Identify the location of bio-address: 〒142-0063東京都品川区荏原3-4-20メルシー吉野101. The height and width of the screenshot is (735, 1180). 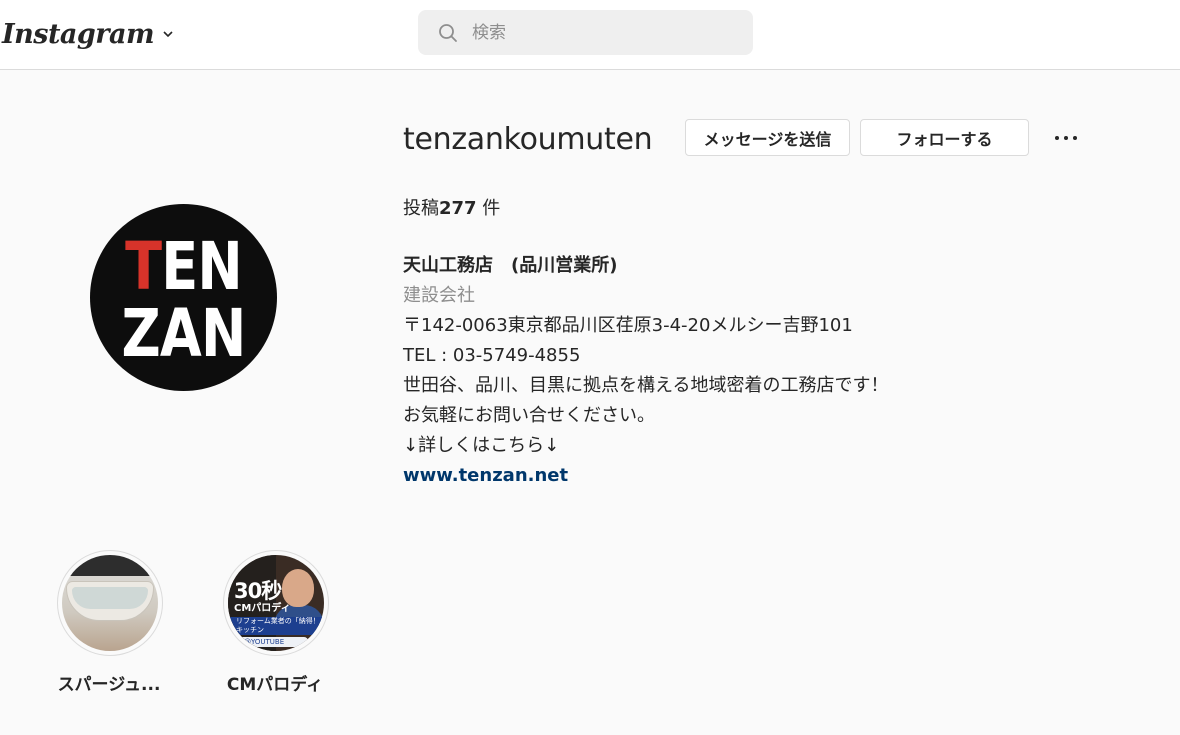
(628, 325).